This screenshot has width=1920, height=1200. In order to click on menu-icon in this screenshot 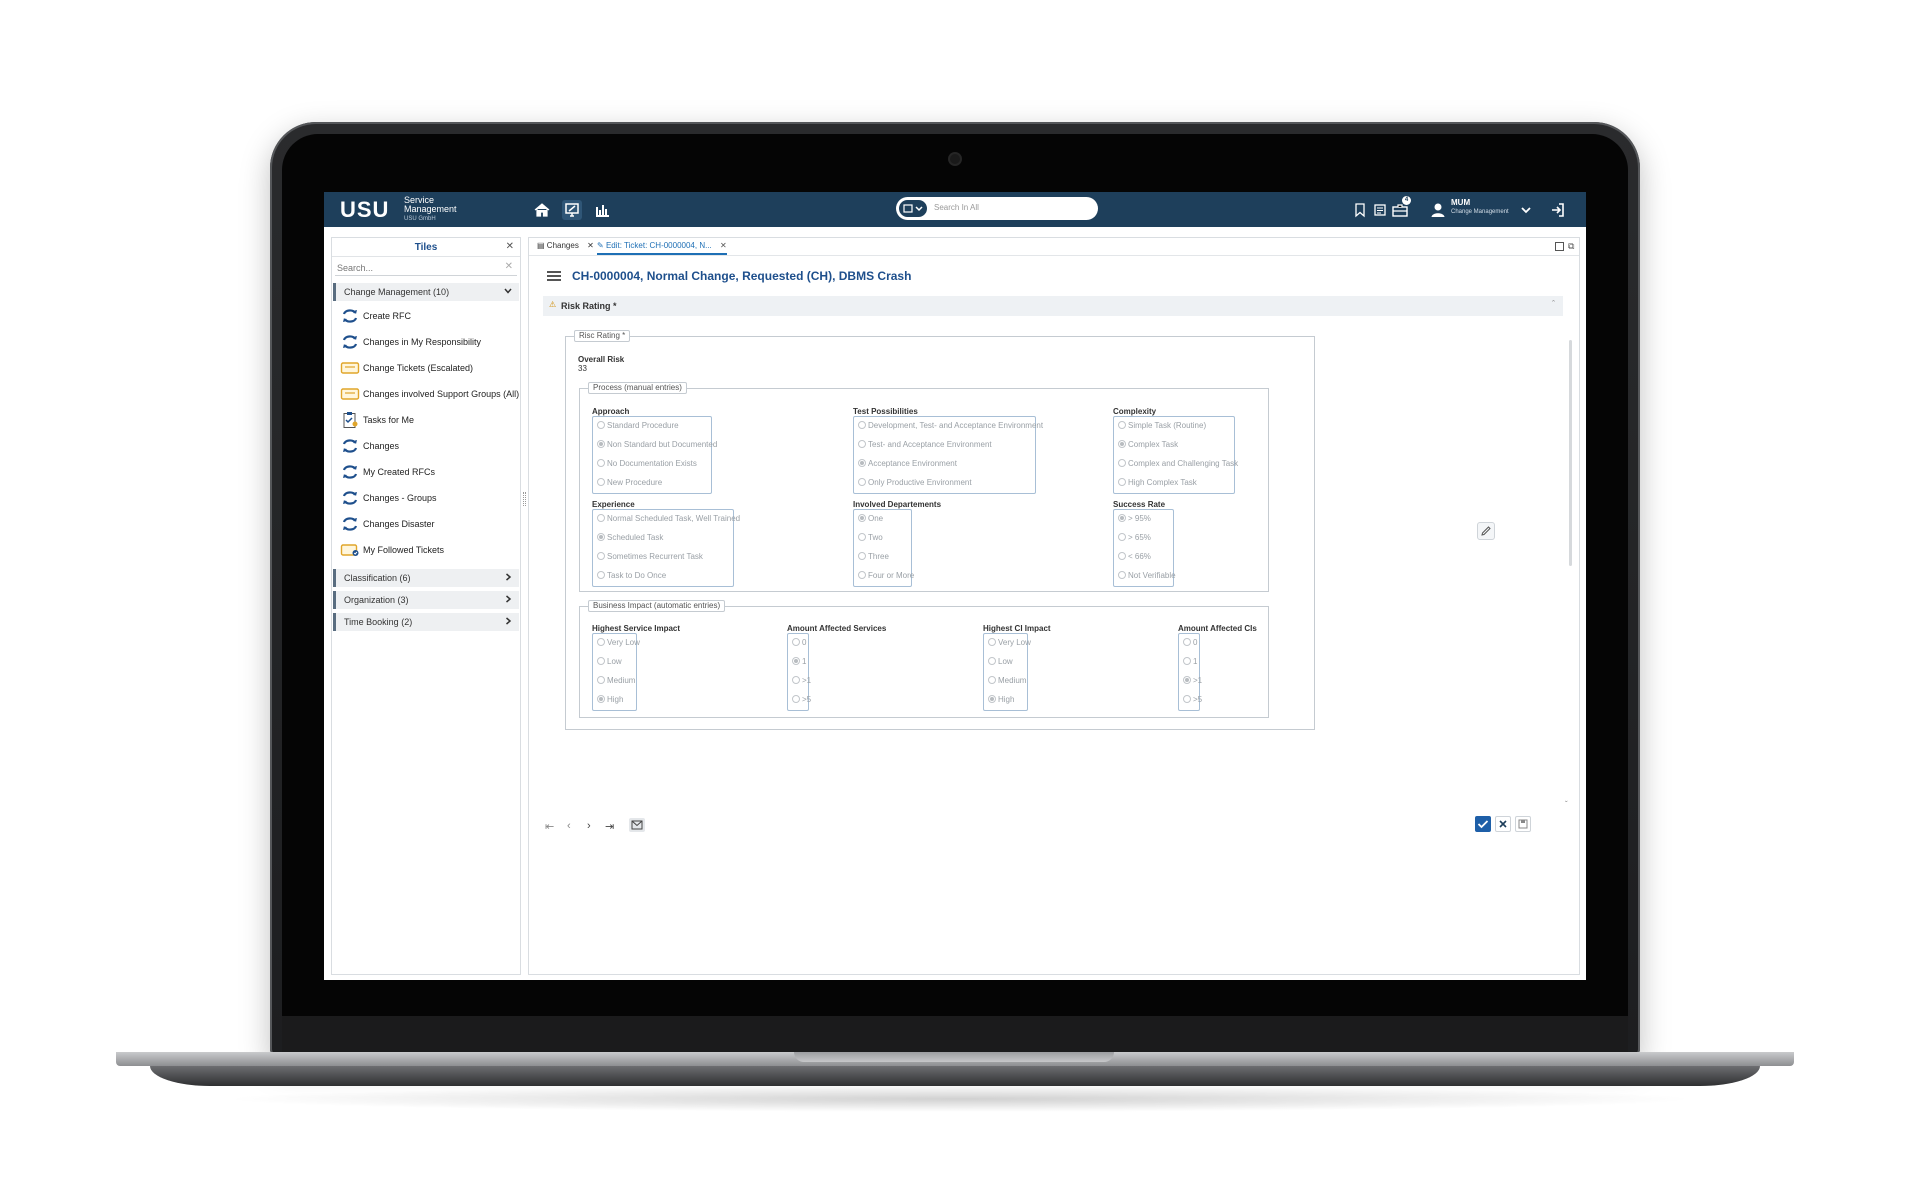, I will do `click(554, 276)`.